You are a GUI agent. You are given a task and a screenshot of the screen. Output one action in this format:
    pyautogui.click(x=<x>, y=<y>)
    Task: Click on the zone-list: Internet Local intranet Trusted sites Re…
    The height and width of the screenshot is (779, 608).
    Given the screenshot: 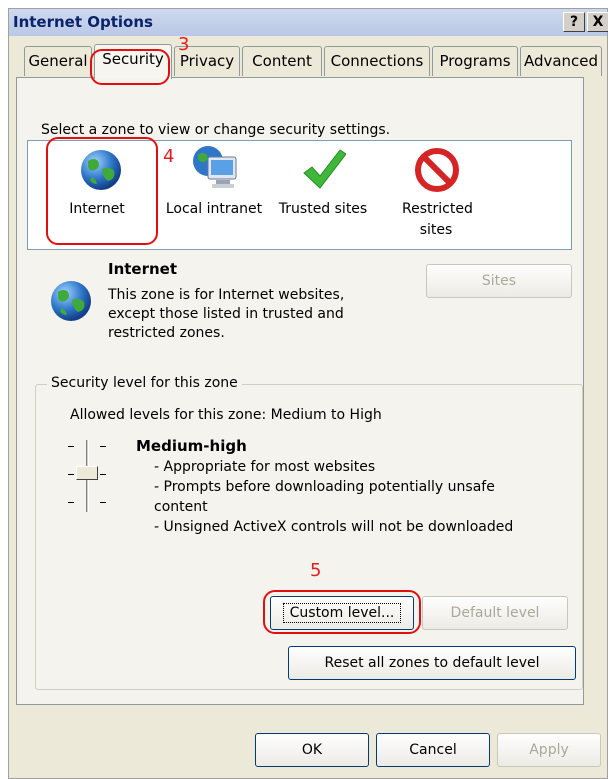 What is the action you would take?
    pyautogui.click(x=299, y=195)
    